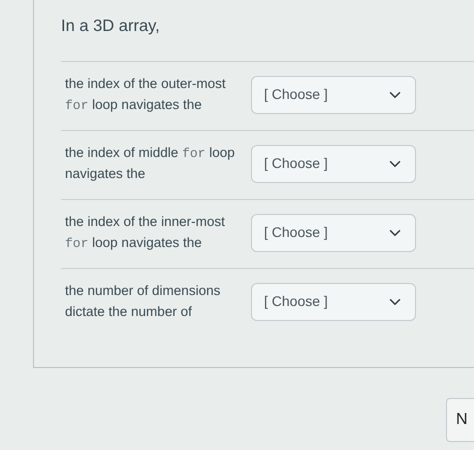  Describe the element at coordinates (111, 26) in the screenshot. I see `question-title: In a 3D array,` at that location.